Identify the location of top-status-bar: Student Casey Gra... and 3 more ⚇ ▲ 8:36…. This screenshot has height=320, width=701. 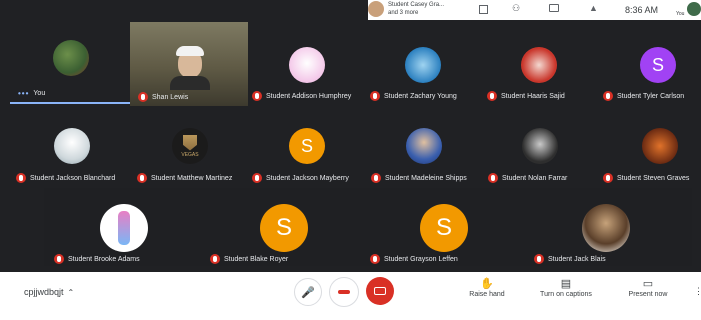
(534, 10).